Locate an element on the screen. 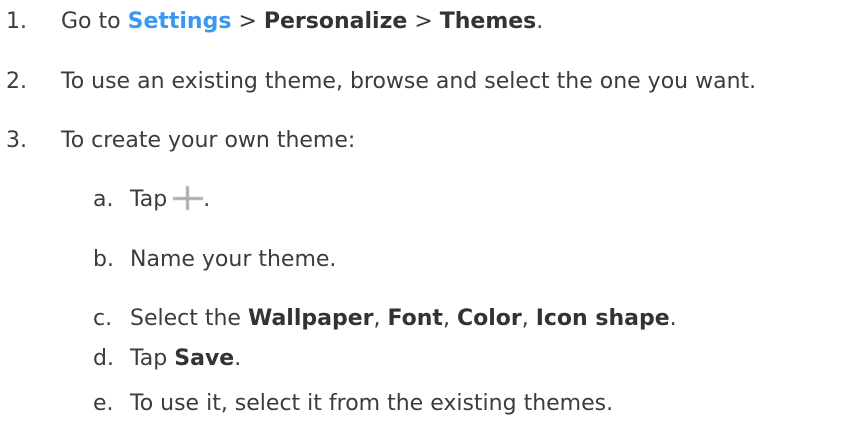 The width and height of the screenshot is (846, 421). substep-letter: c. is located at coordinates (103, 318).